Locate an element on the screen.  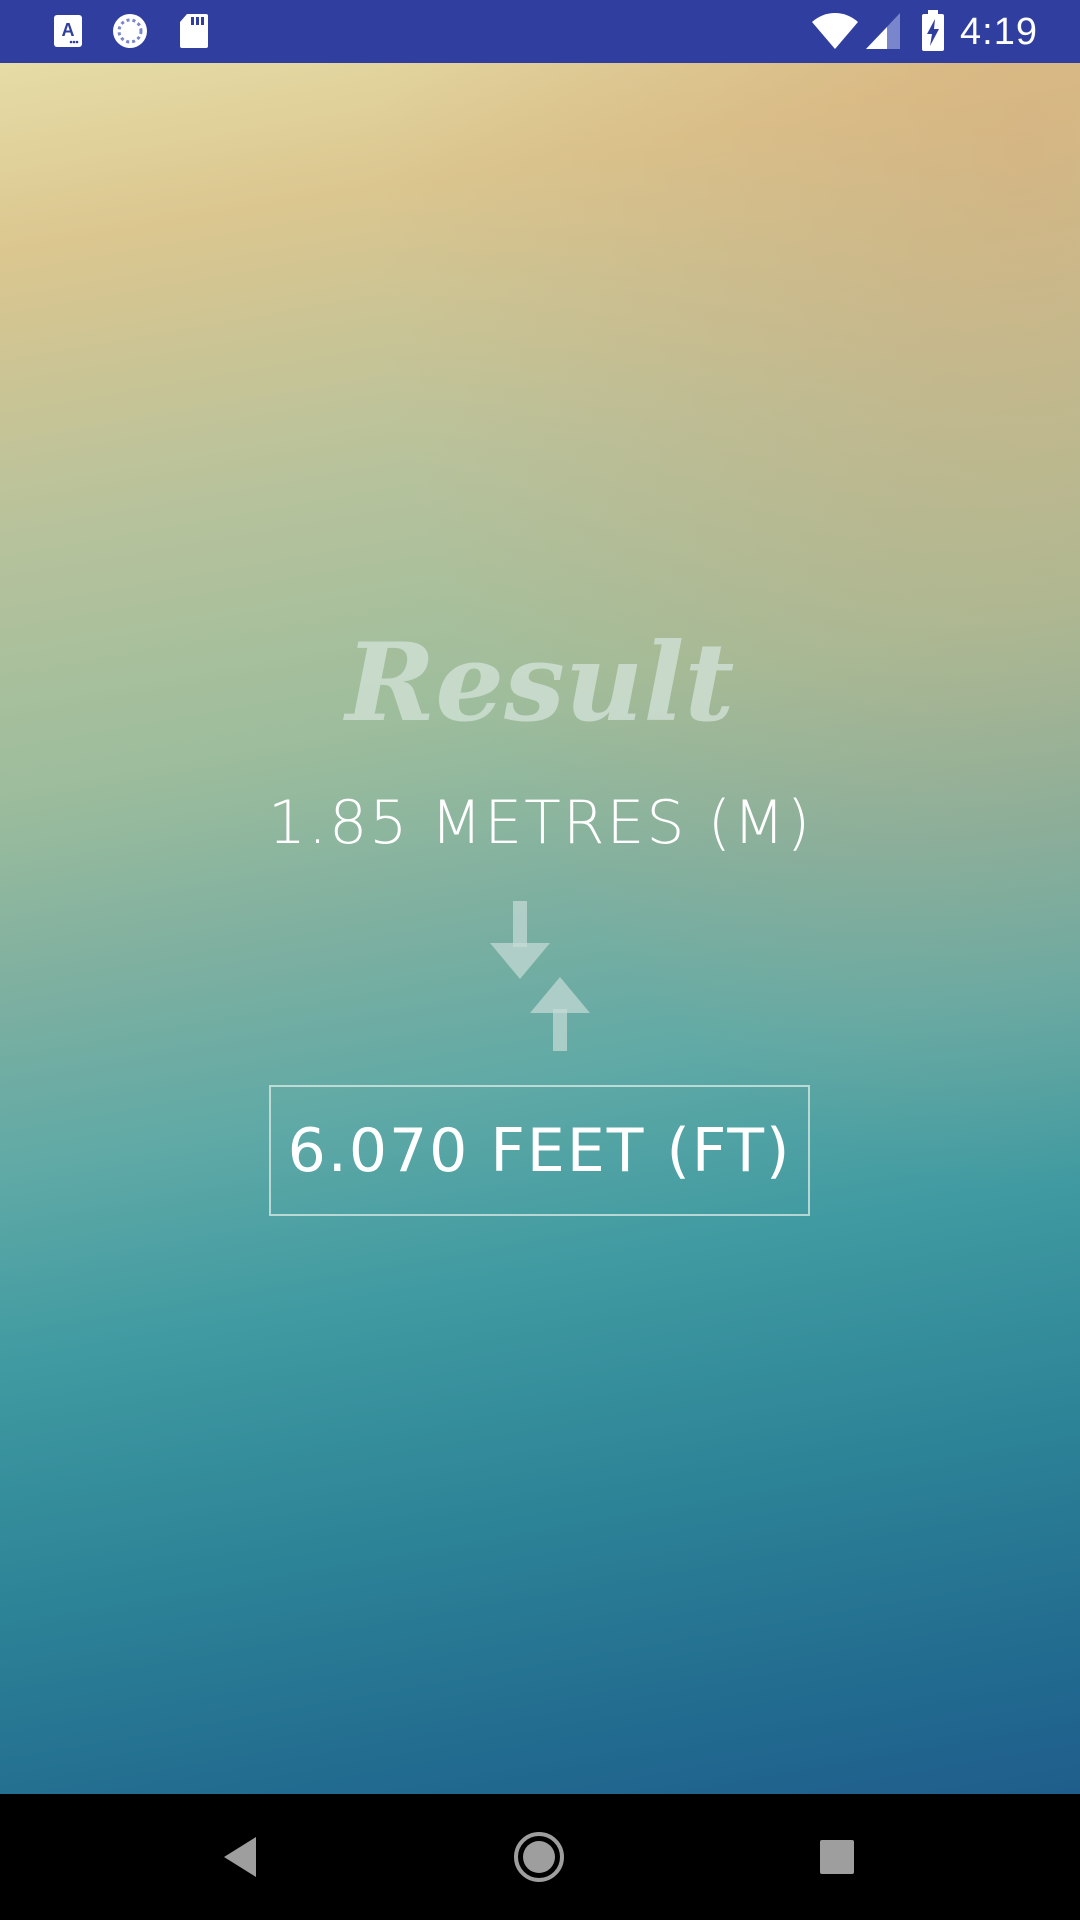
result-title: Result is located at coordinates (540, 683).